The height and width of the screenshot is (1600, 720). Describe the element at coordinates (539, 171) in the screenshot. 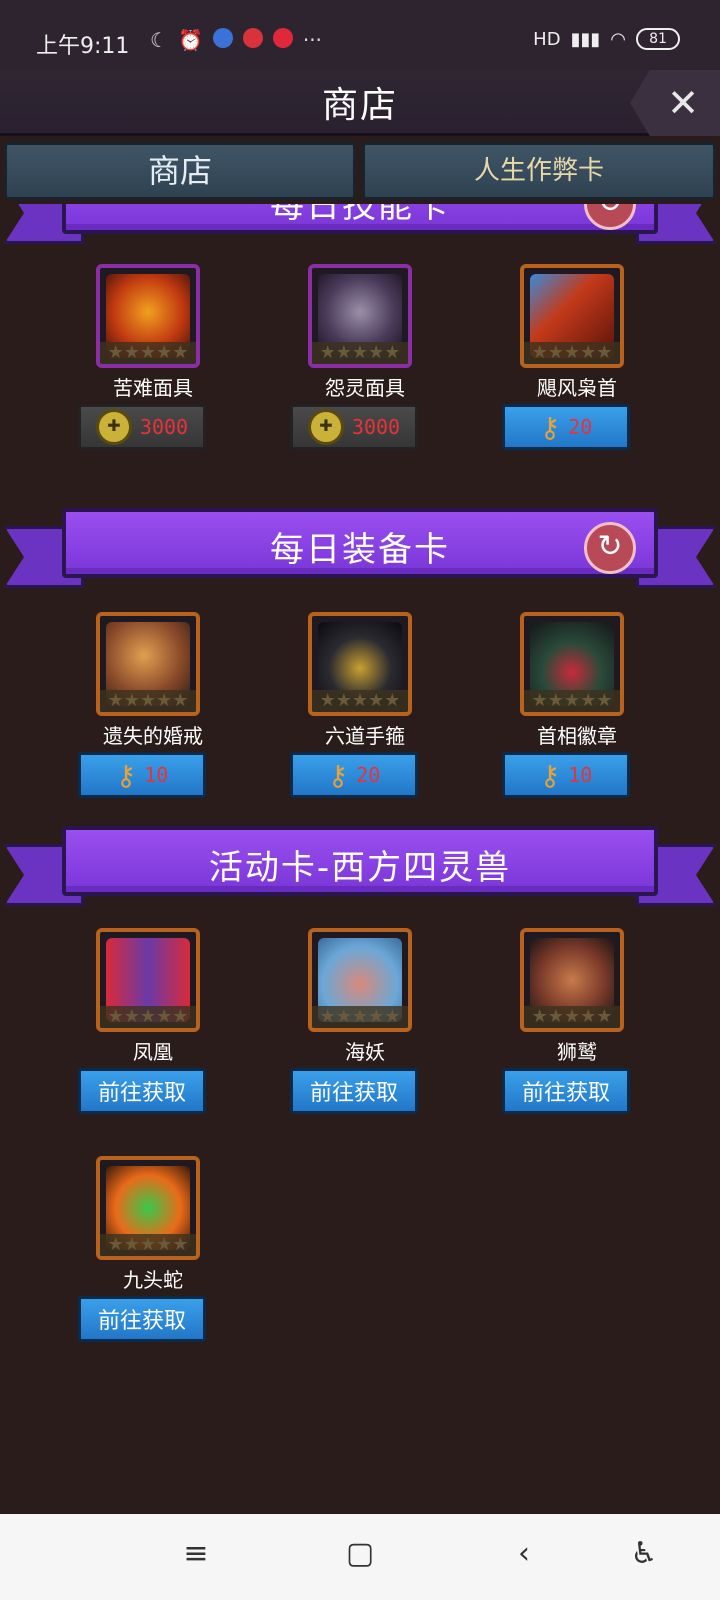

I see `tab-cheat-cards: 人生作弊卡` at that location.